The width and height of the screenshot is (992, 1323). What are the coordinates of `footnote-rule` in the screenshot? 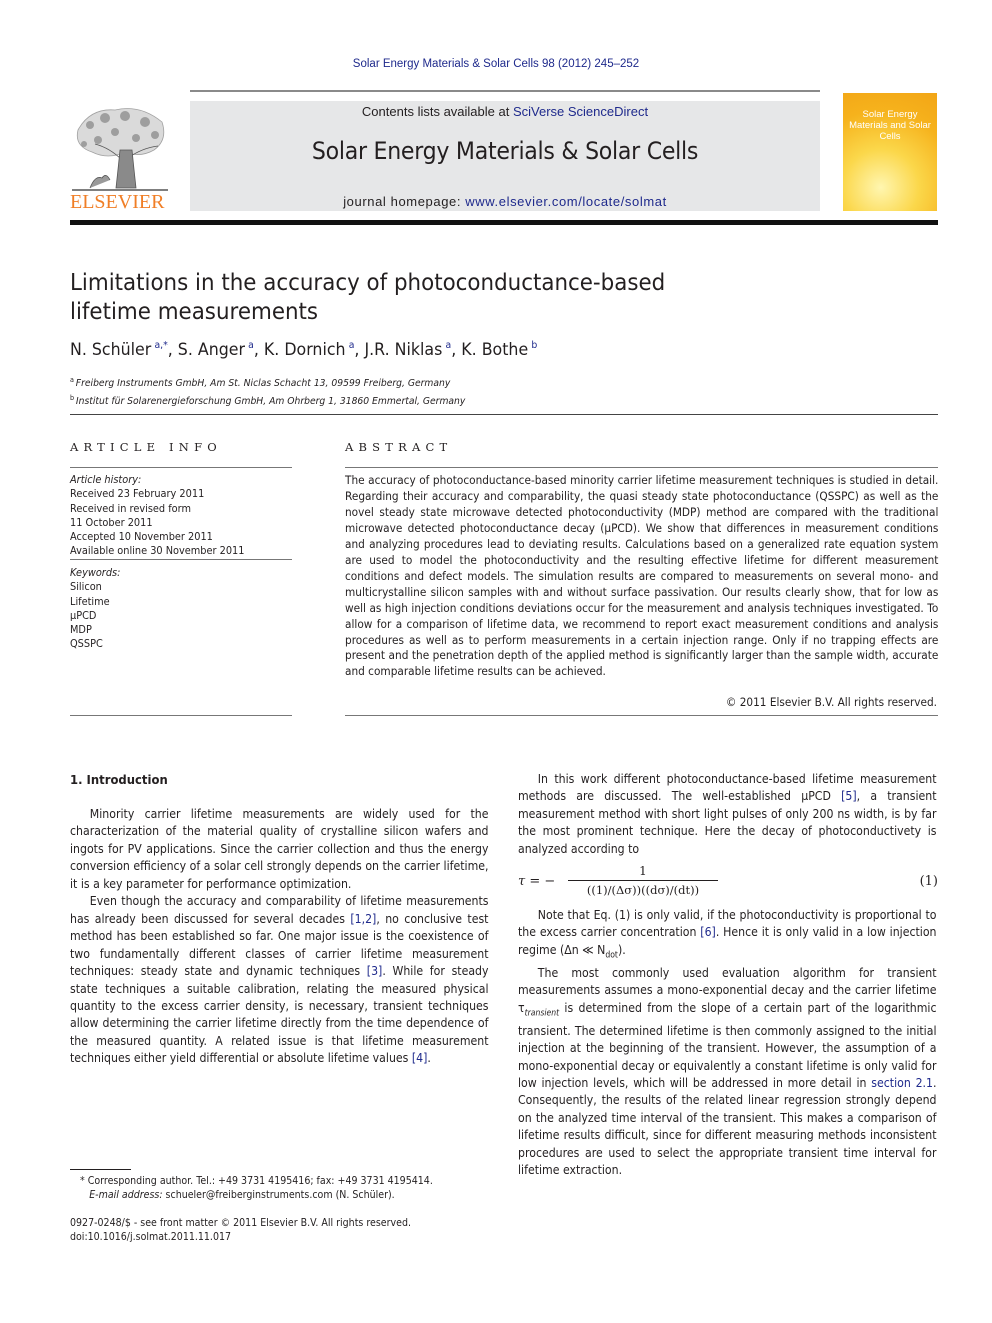 It's located at (100, 1169).